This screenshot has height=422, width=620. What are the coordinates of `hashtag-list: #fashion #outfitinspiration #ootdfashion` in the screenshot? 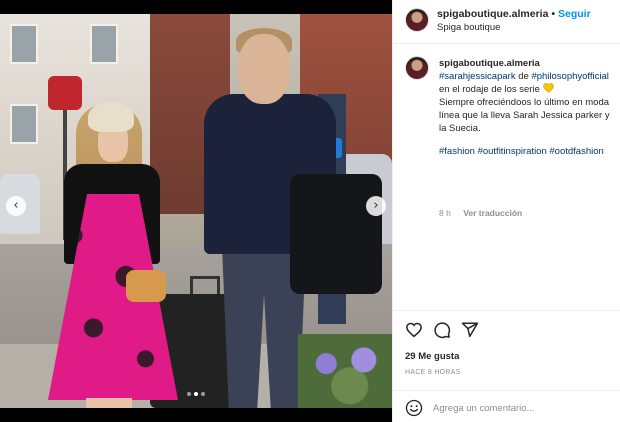 It's located at (528, 151).